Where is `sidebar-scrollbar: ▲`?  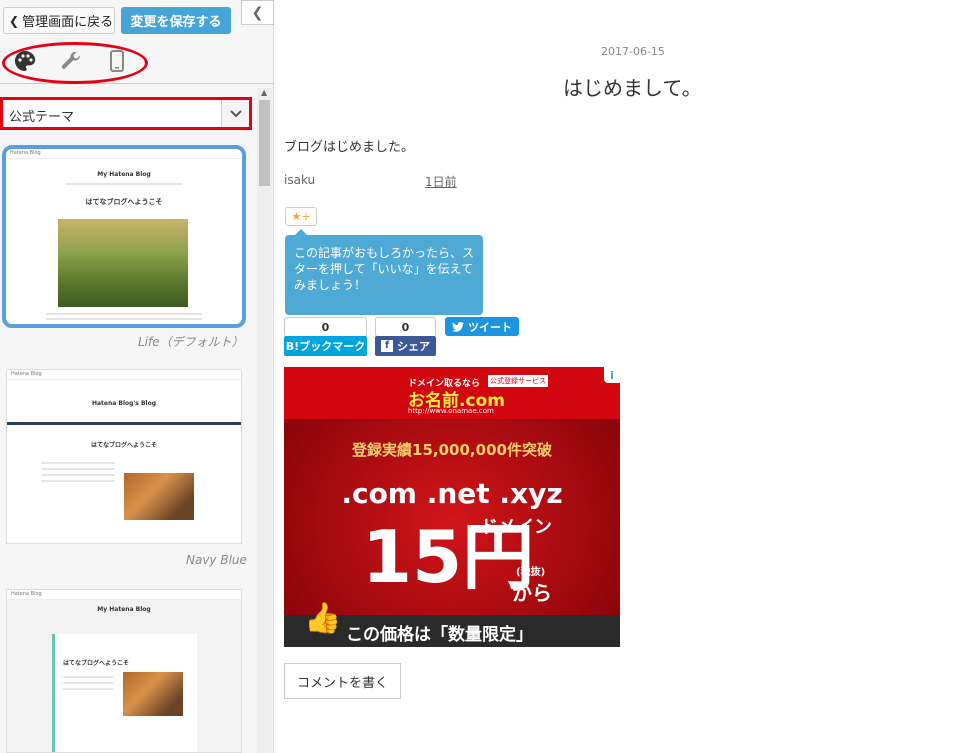 sidebar-scrollbar: ▲ is located at coordinates (264, 420).